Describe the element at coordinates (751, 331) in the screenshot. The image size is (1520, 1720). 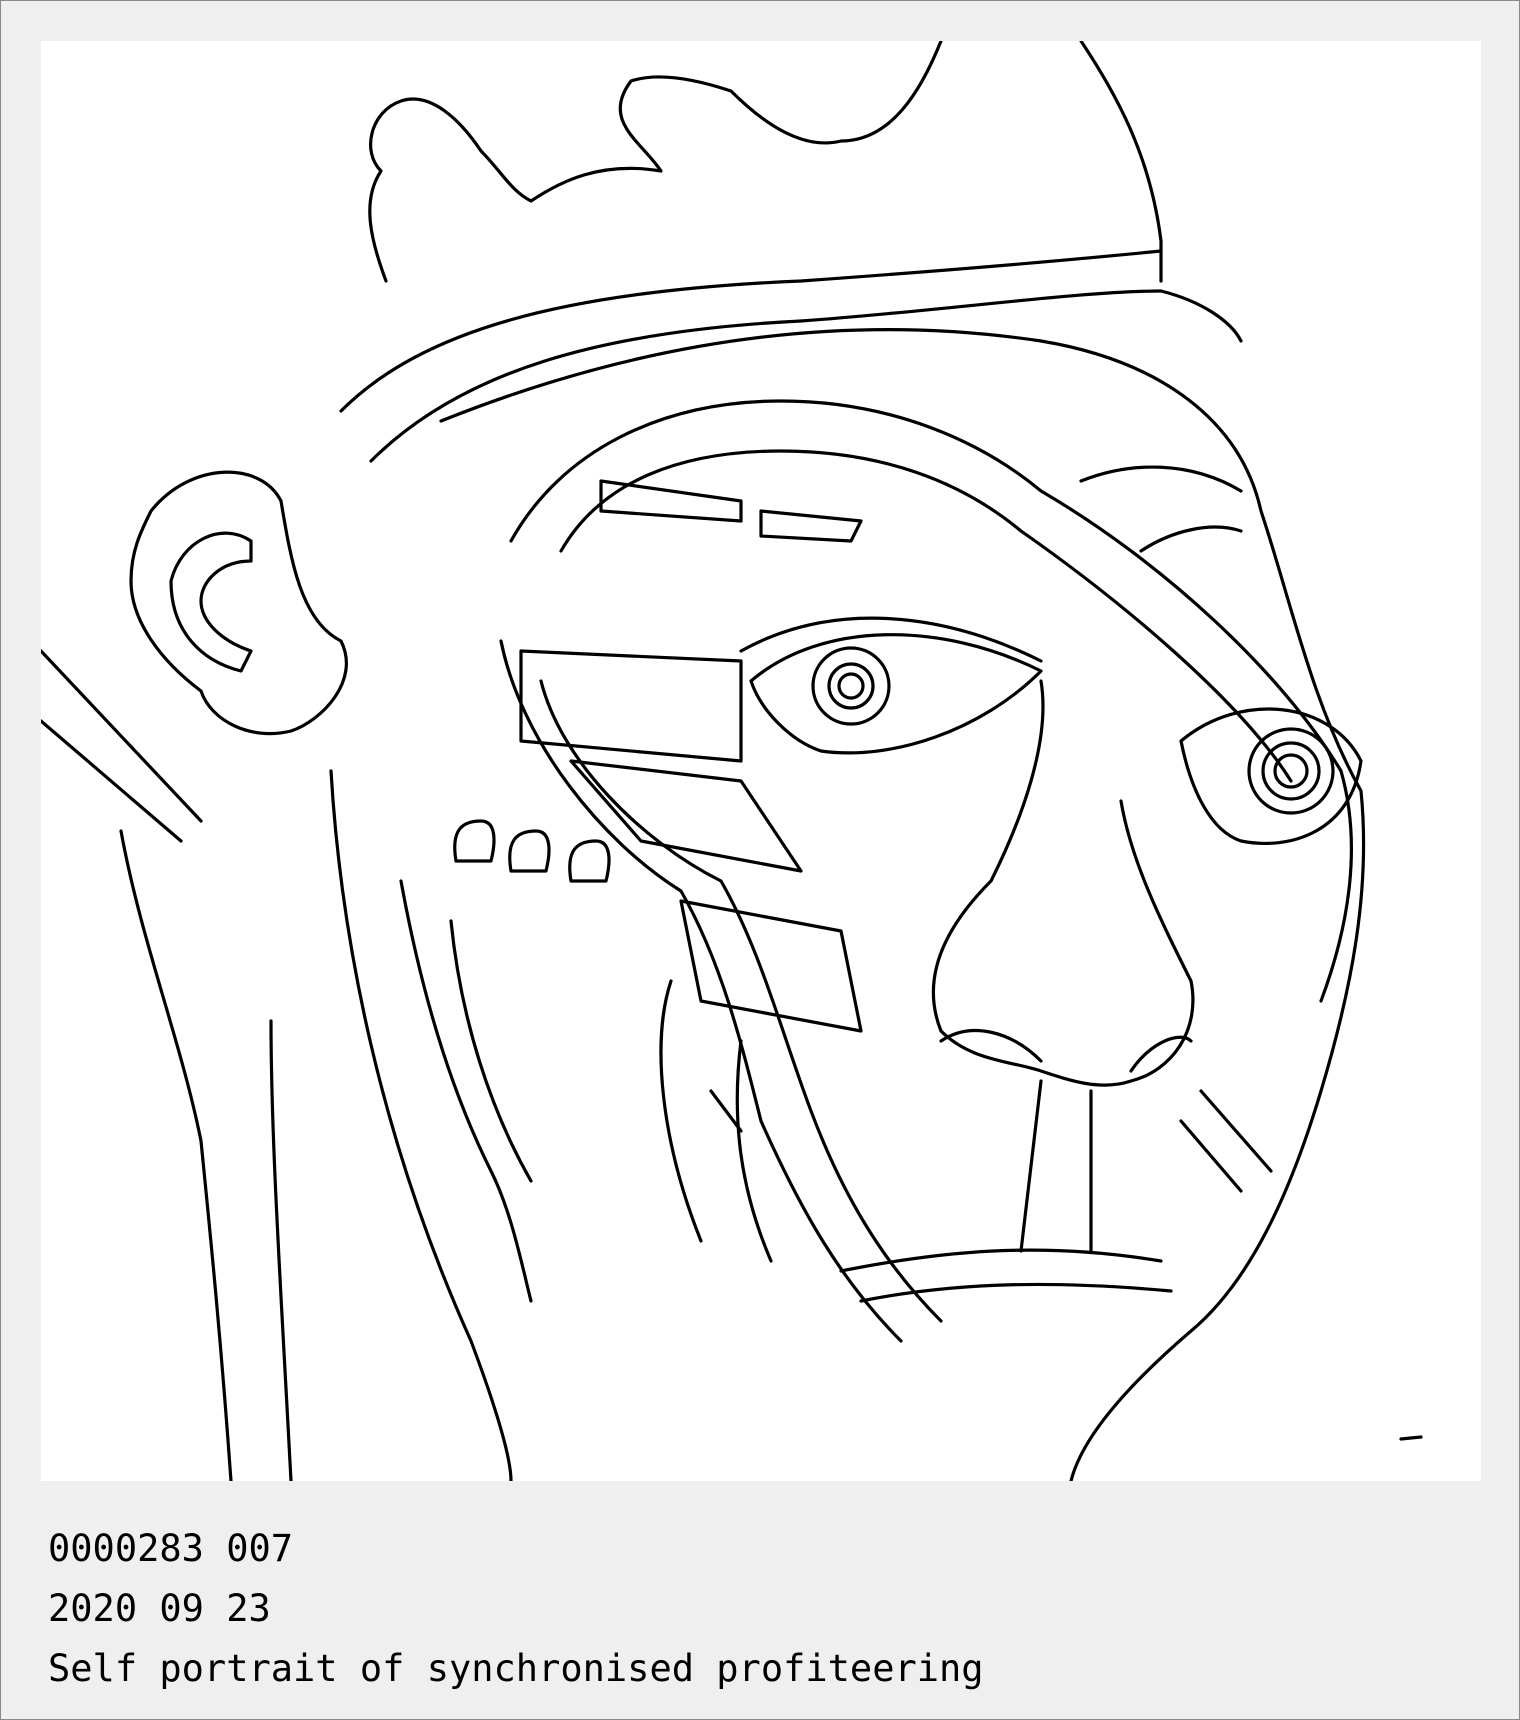
I see `headband-top` at that location.